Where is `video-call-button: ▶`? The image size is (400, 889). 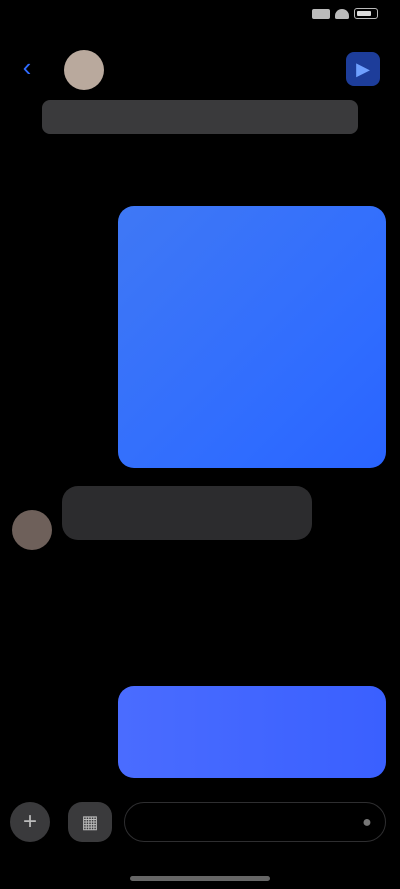
video-call-button: ▶ is located at coordinates (363, 69).